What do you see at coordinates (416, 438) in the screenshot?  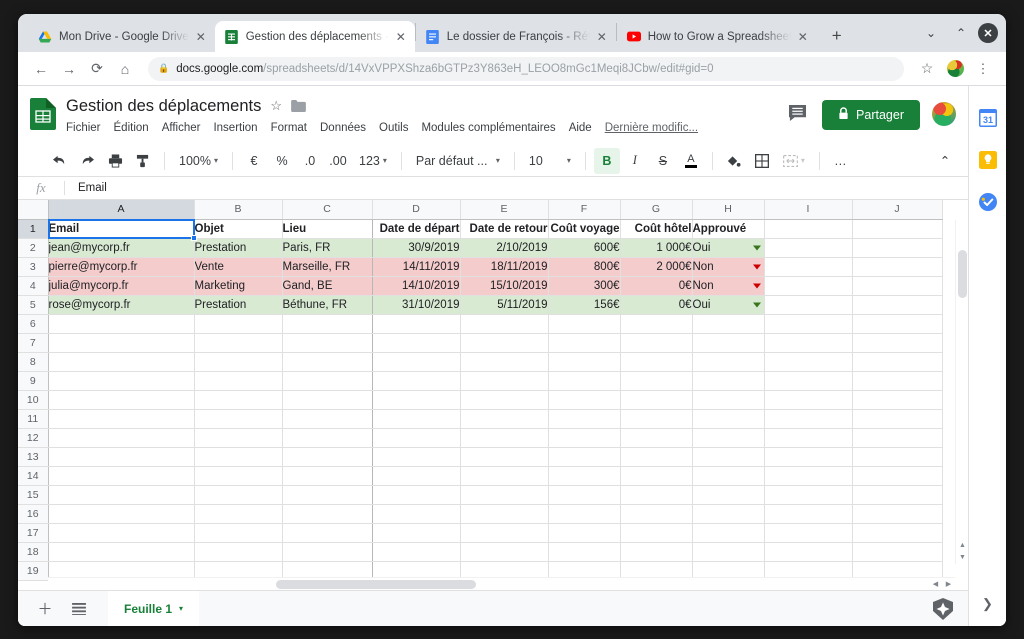 I see `cell-D12` at bounding box center [416, 438].